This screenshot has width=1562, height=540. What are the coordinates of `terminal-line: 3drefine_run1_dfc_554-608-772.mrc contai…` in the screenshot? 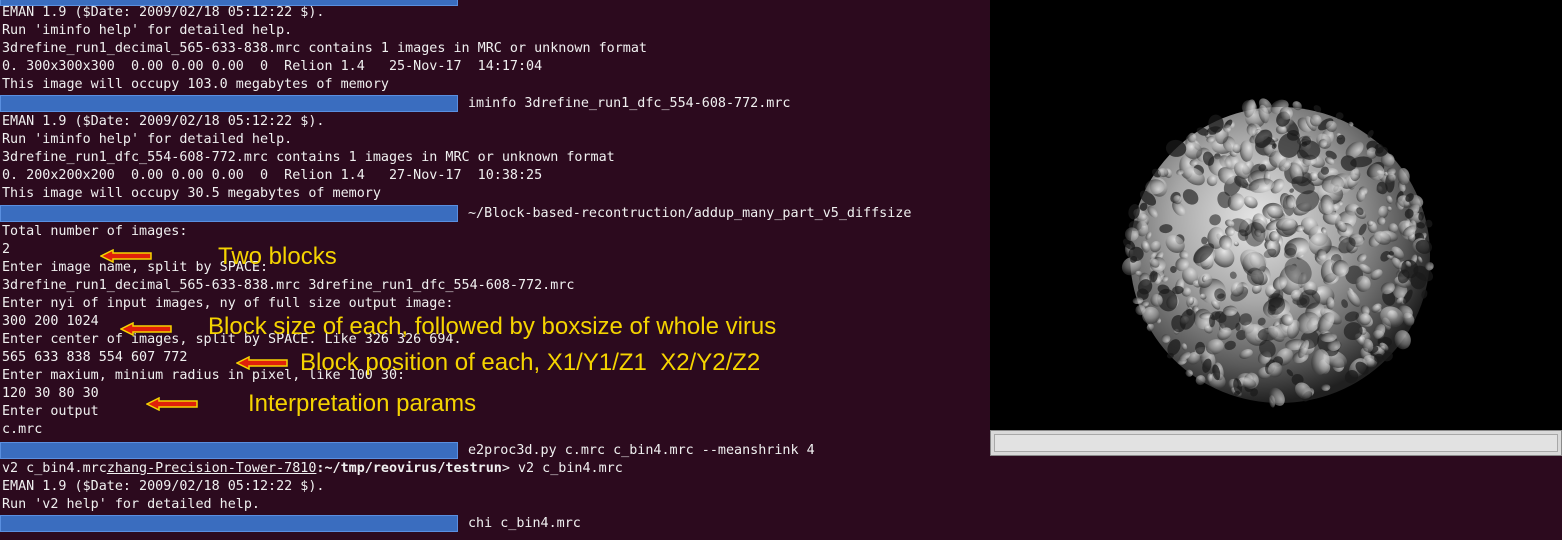 It's located at (308, 157).